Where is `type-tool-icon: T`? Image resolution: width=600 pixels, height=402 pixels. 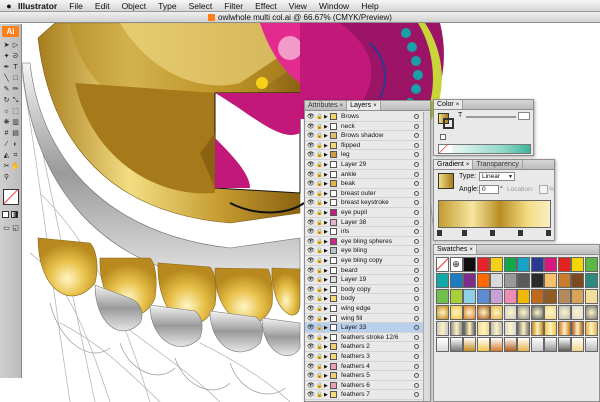 type-tool-icon: T is located at coordinates (15, 67).